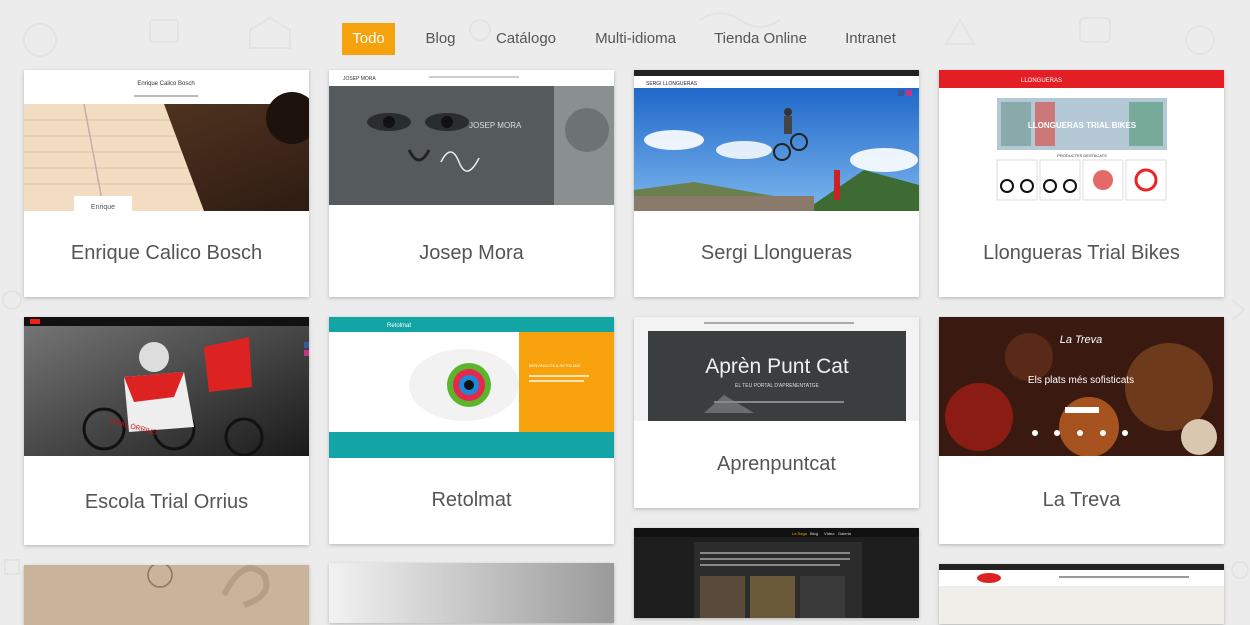 The image size is (1250, 625). What do you see at coordinates (1081, 500) in the screenshot?
I see `card-title: La Treva` at bounding box center [1081, 500].